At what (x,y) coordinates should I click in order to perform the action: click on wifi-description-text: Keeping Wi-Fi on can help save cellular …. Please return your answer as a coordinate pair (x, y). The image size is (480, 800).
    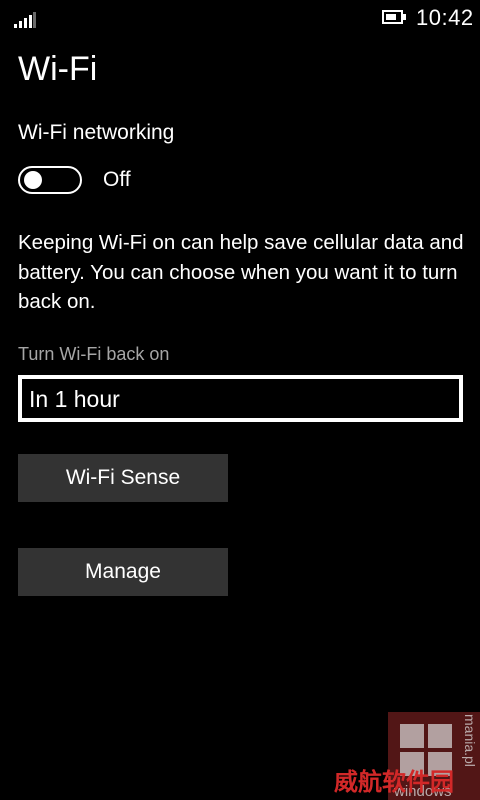
    Looking at the image, I should click on (241, 272).